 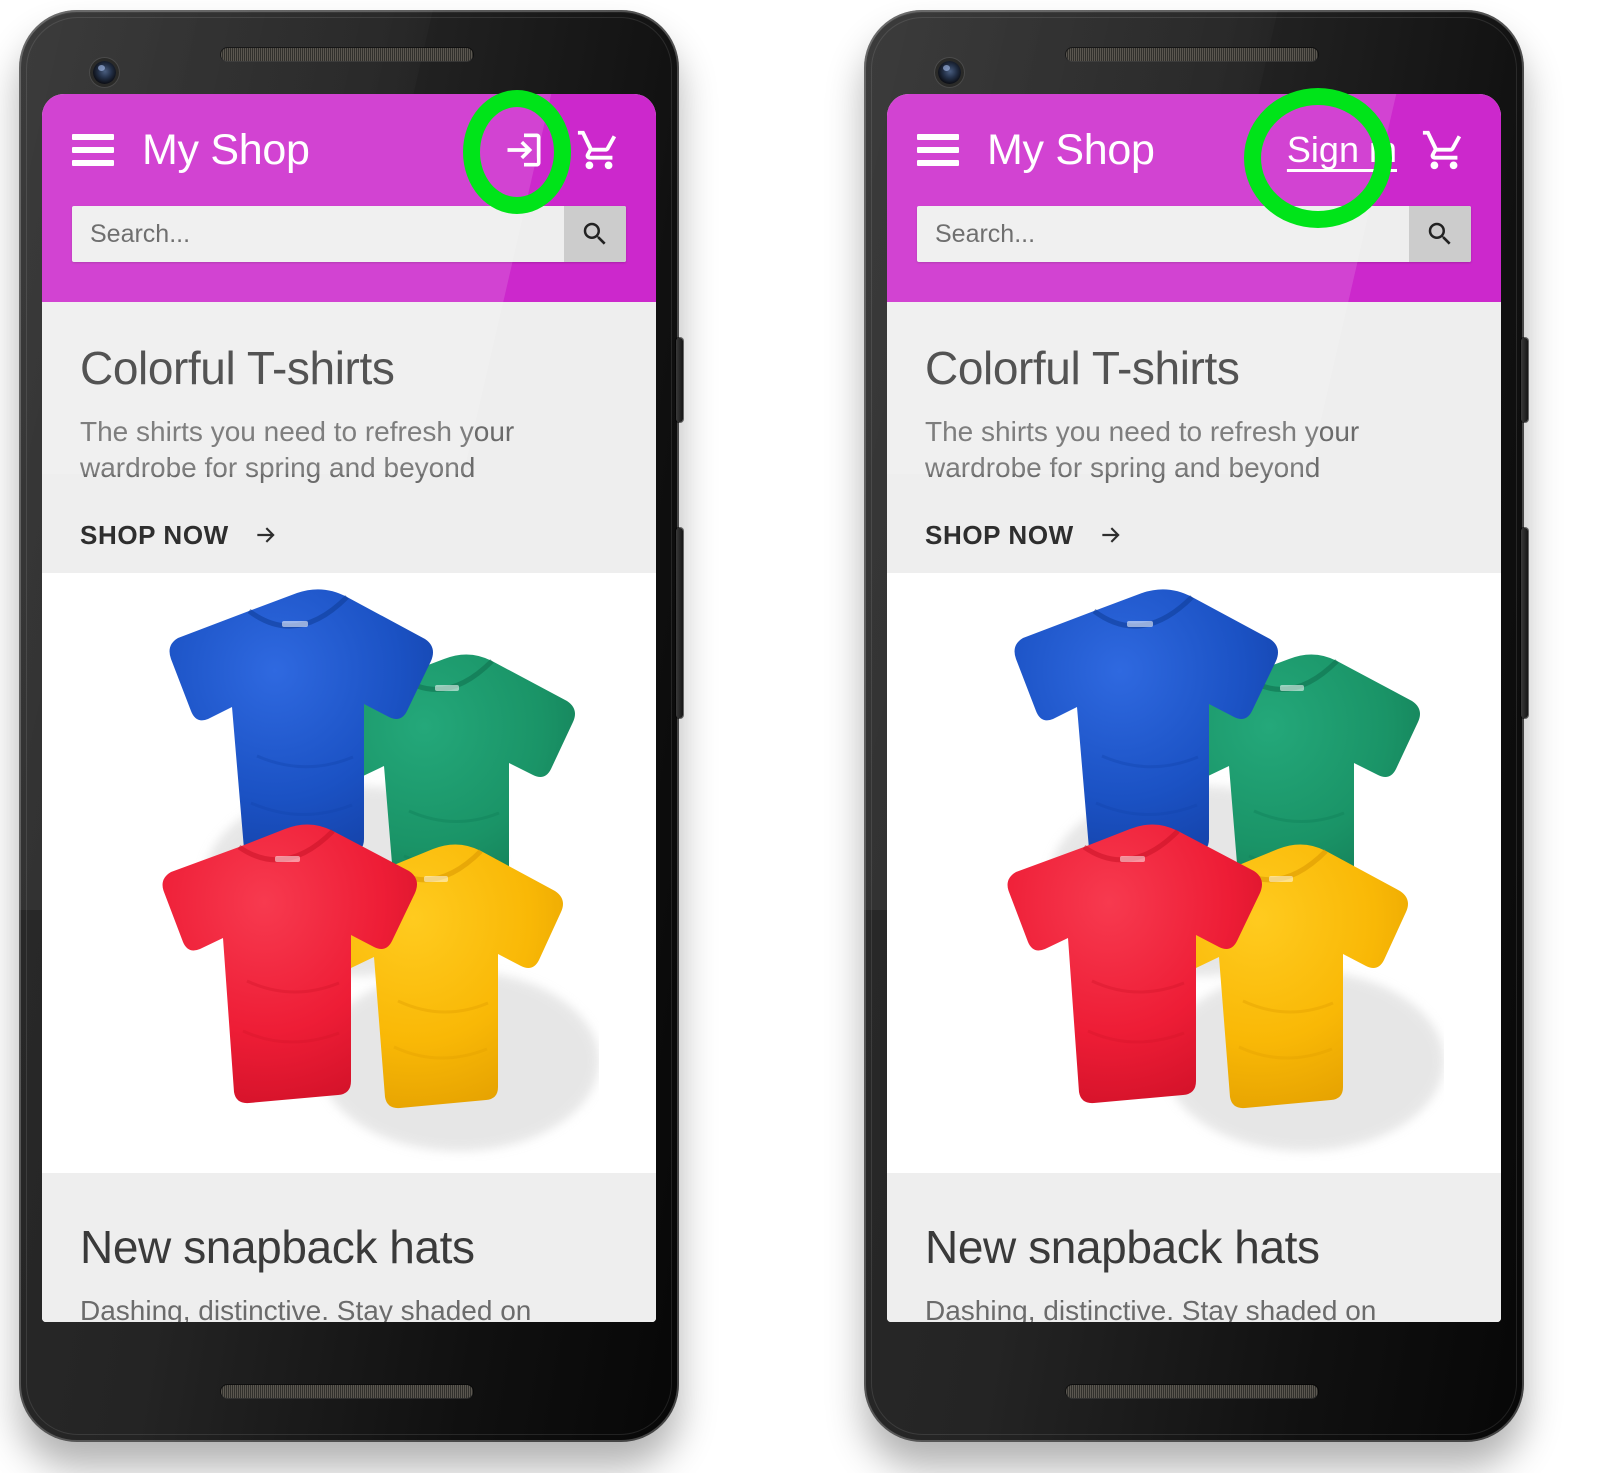 I want to click on app-bar: My Shop, so click(x=349, y=198).